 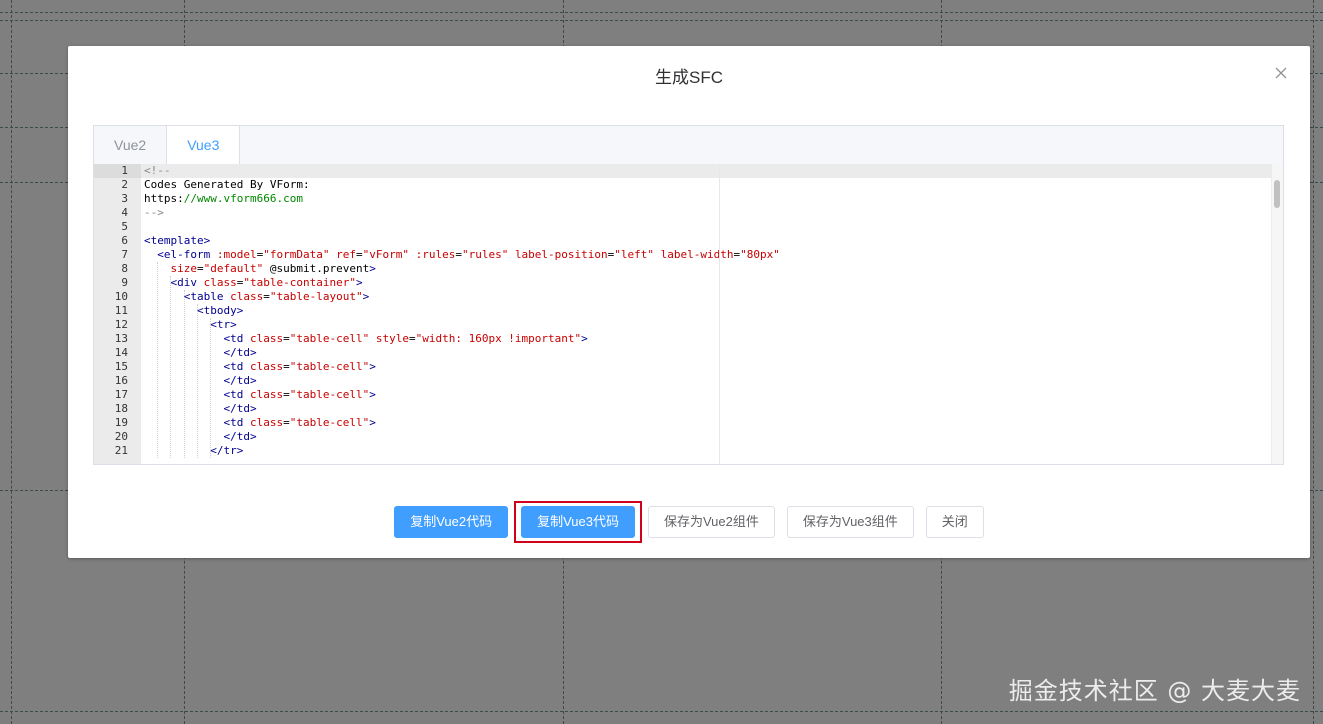 I want to click on copy-vue3-code-button: 复制Vue3代码, so click(x=578, y=522).